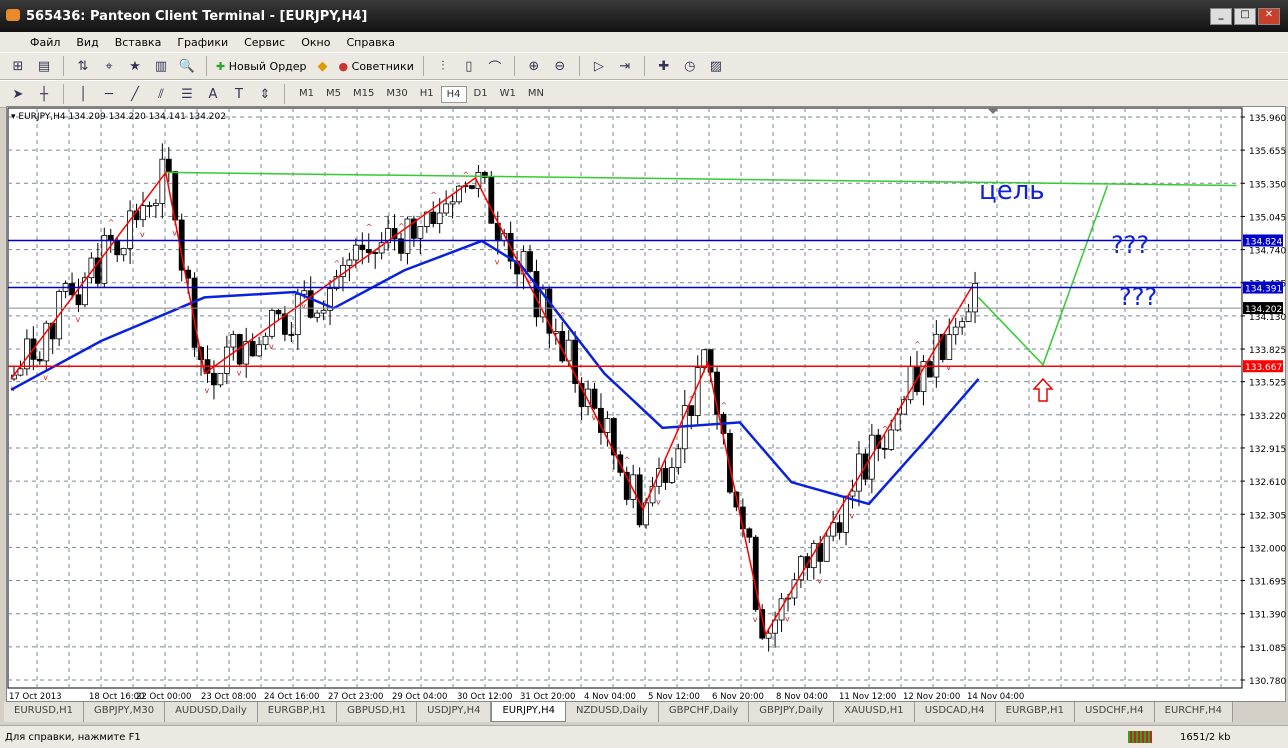 The height and width of the screenshot is (748, 1288). I want to click on text-label-icon: T, so click(239, 94).